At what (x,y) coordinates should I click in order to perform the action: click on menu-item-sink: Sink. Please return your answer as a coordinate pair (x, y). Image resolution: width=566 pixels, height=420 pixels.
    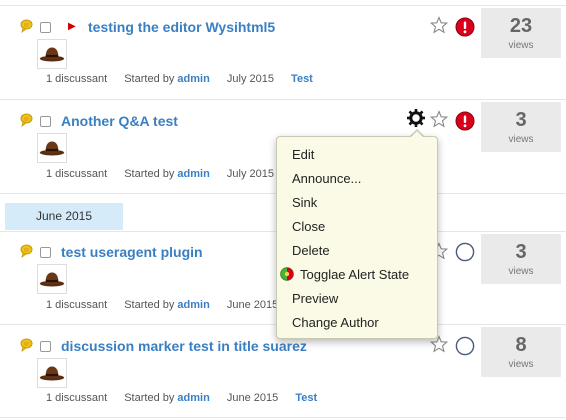
    Looking at the image, I should click on (304, 202).